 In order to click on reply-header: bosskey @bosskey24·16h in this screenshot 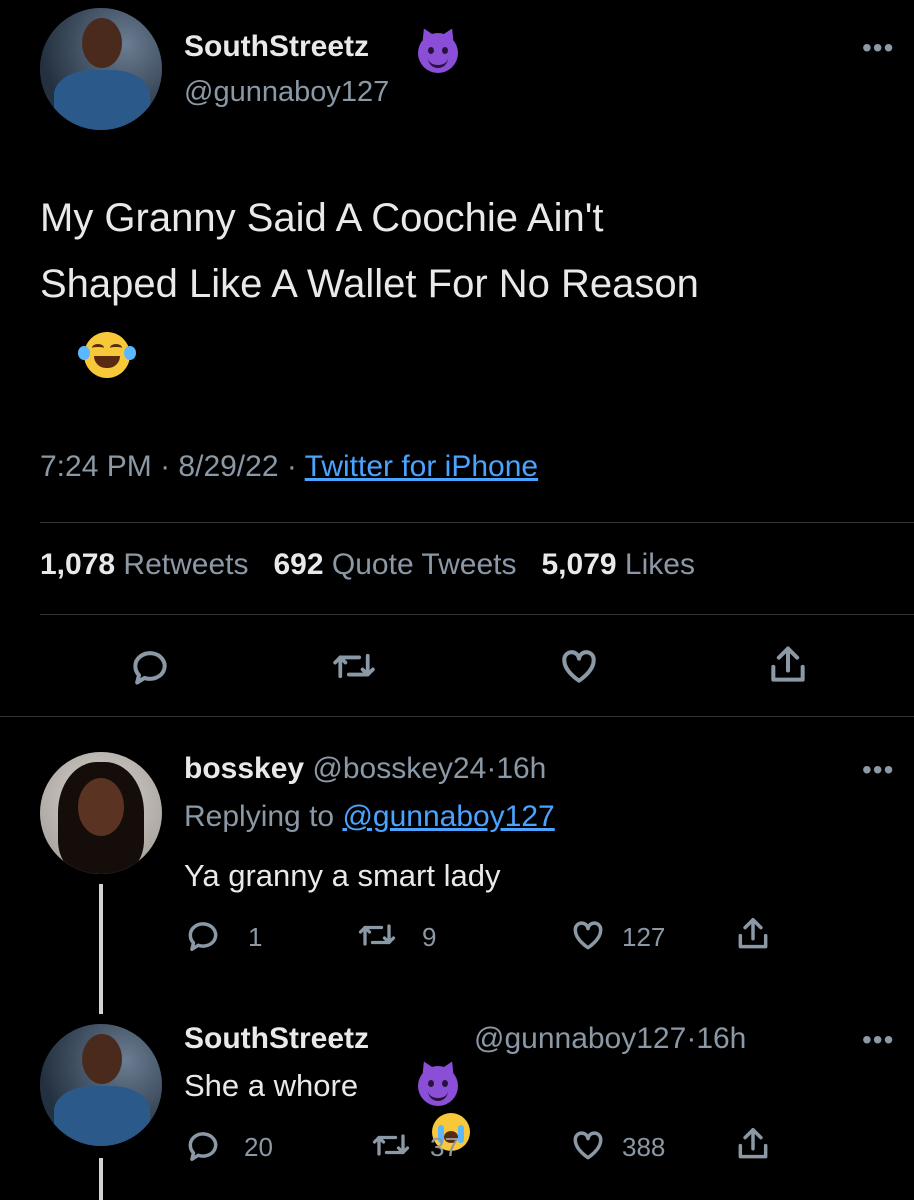, I will do `click(365, 769)`.